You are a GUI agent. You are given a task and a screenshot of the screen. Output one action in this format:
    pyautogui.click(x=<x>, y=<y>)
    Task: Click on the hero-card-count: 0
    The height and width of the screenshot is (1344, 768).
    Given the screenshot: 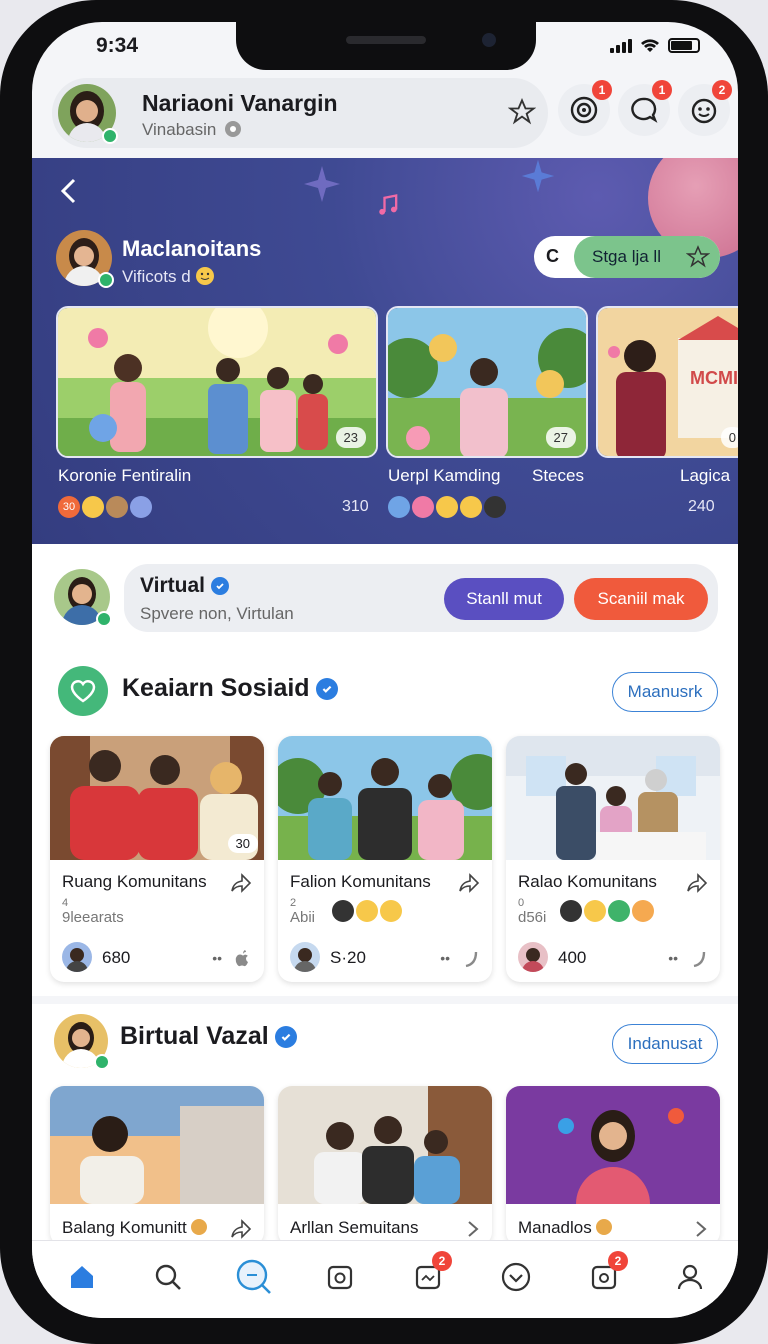 What is the action you would take?
    pyautogui.click(x=729, y=437)
    